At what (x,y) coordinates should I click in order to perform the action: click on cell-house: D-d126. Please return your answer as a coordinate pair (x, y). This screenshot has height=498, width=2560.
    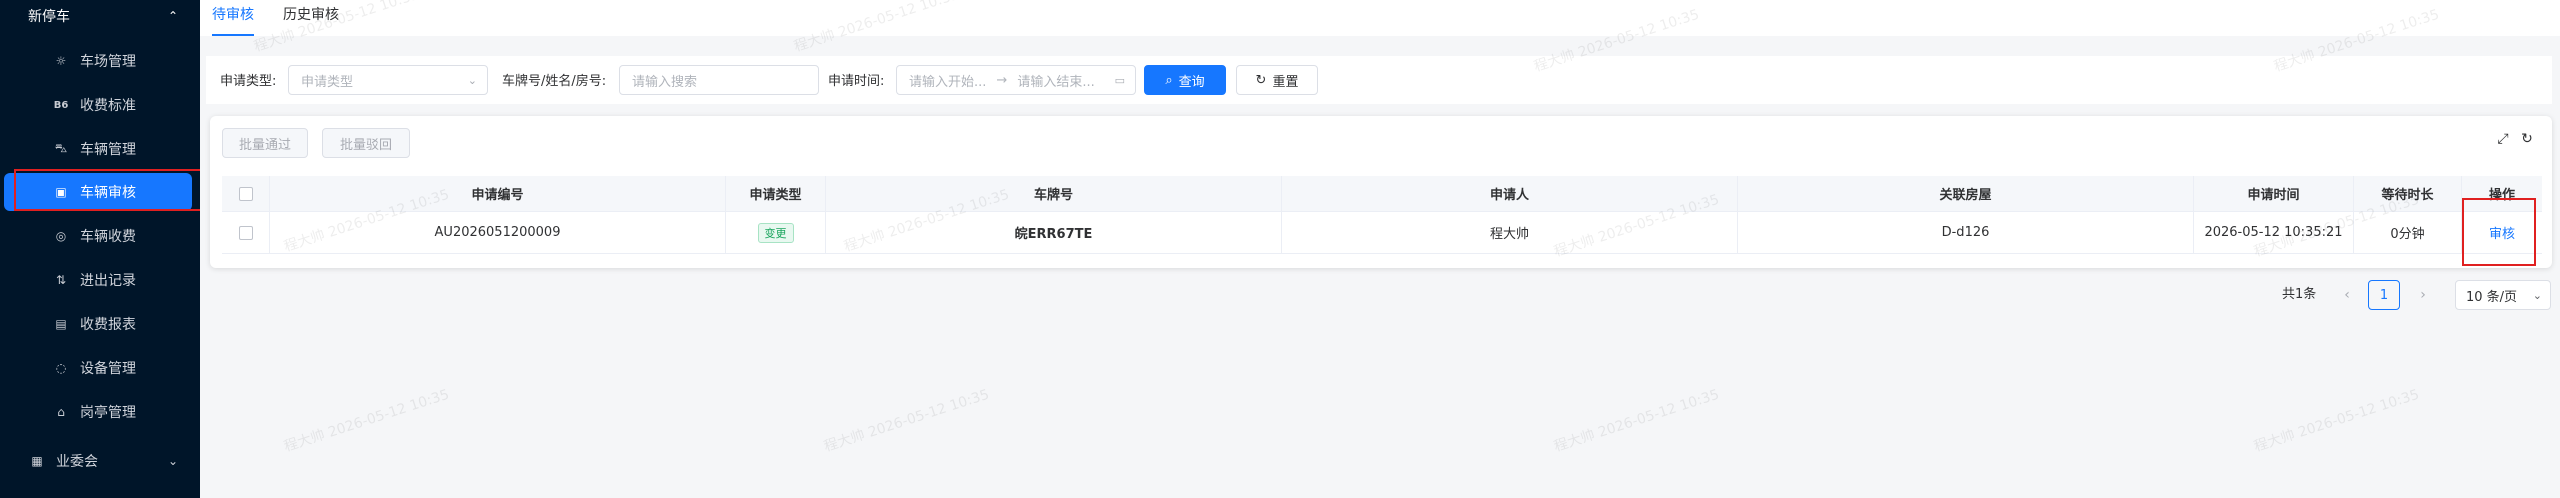
    Looking at the image, I should click on (1966, 232).